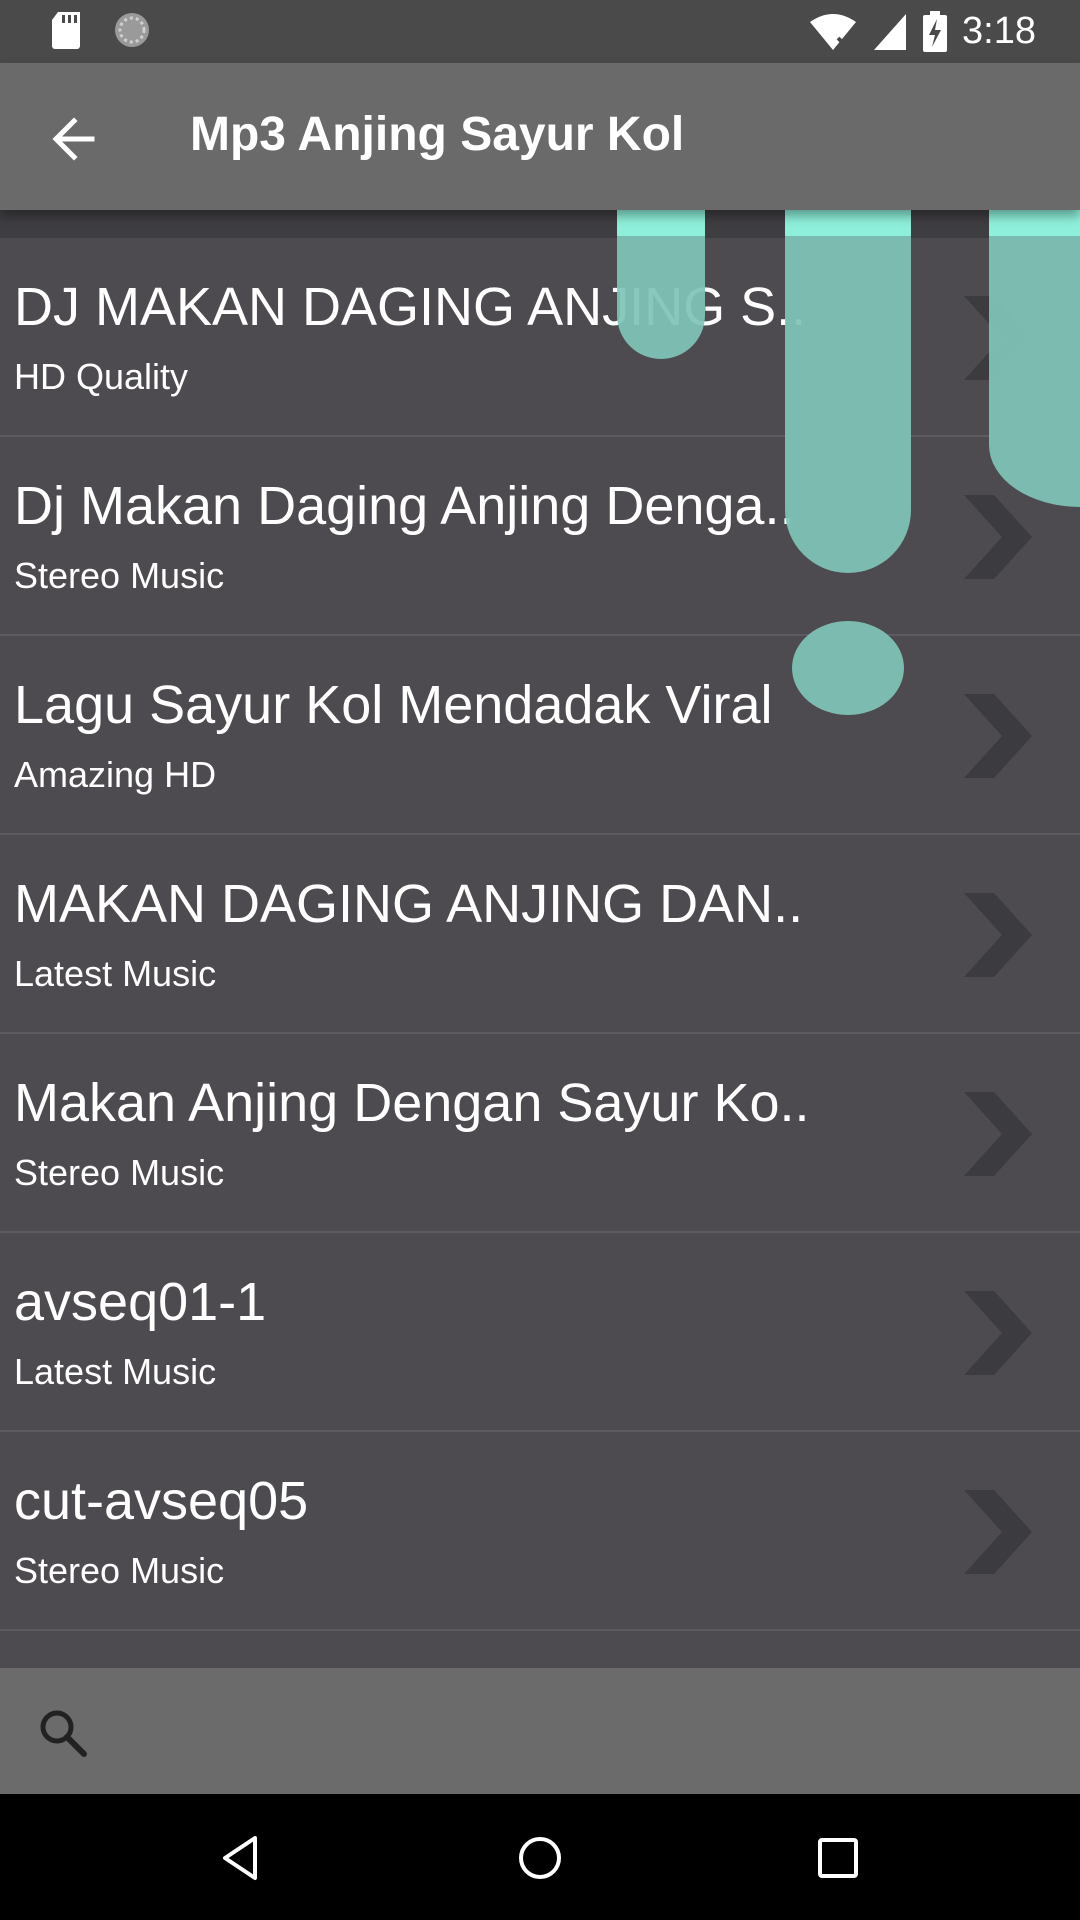 This screenshot has height=1920, width=1080. Describe the element at coordinates (540, 735) in the screenshot. I see `list-item: Lagu Sayur Kol Mendadak Viral Amazing HD` at that location.